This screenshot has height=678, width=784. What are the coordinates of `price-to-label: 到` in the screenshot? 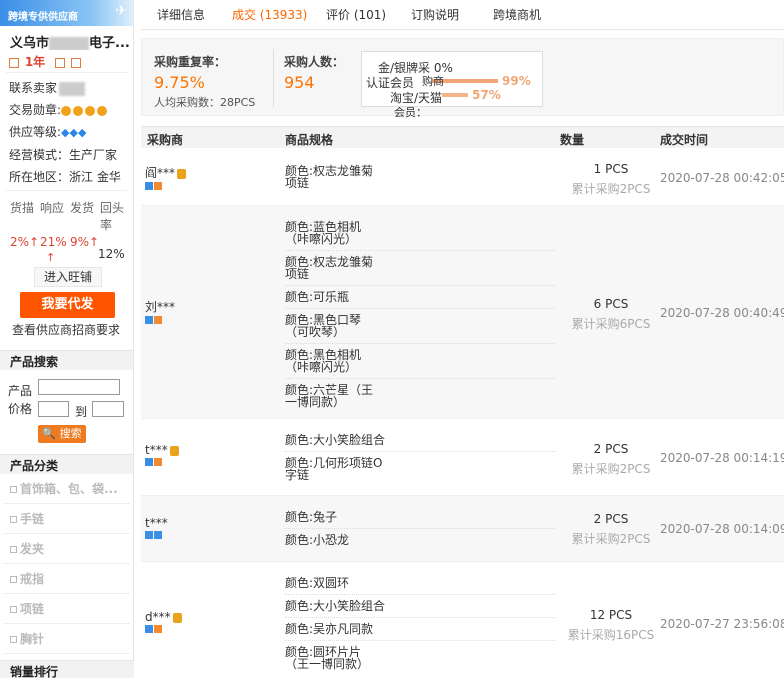 It's located at (81, 412).